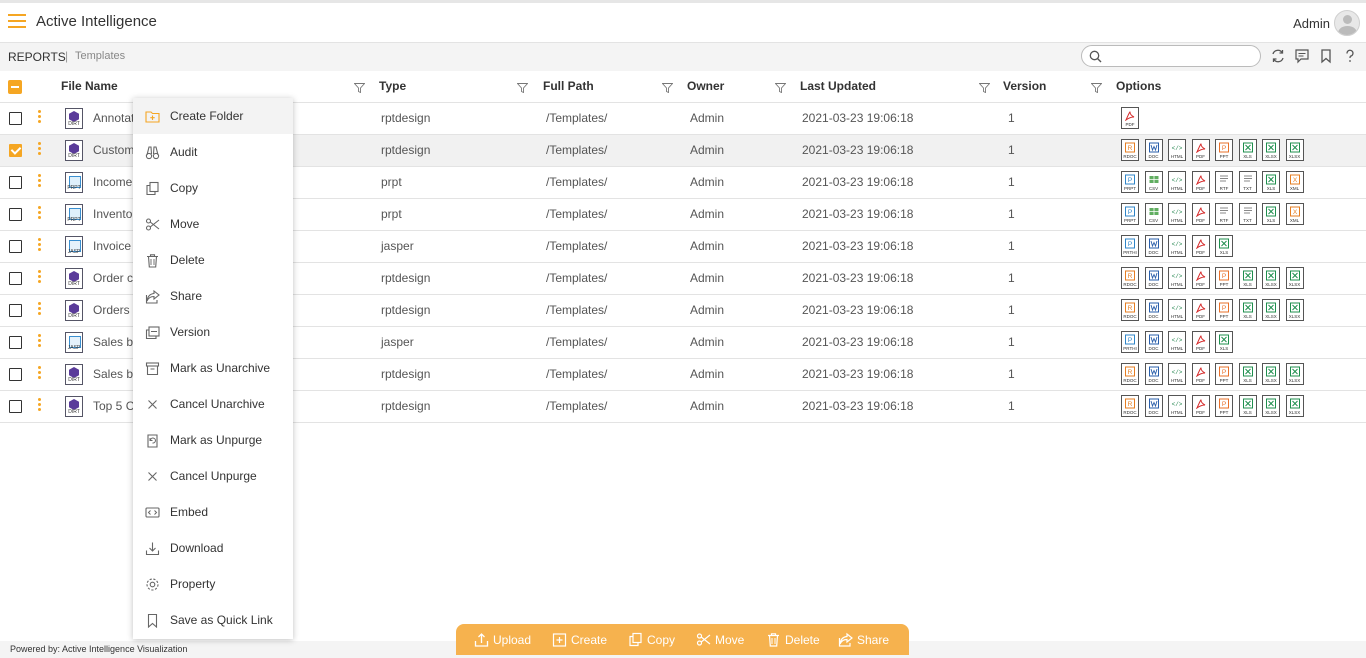 Image resolution: width=1366 pixels, height=658 pixels. What do you see at coordinates (1130, 246) in the screenshot?
I see `export-prthi-icon: P PRTHI` at bounding box center [1130, 246].